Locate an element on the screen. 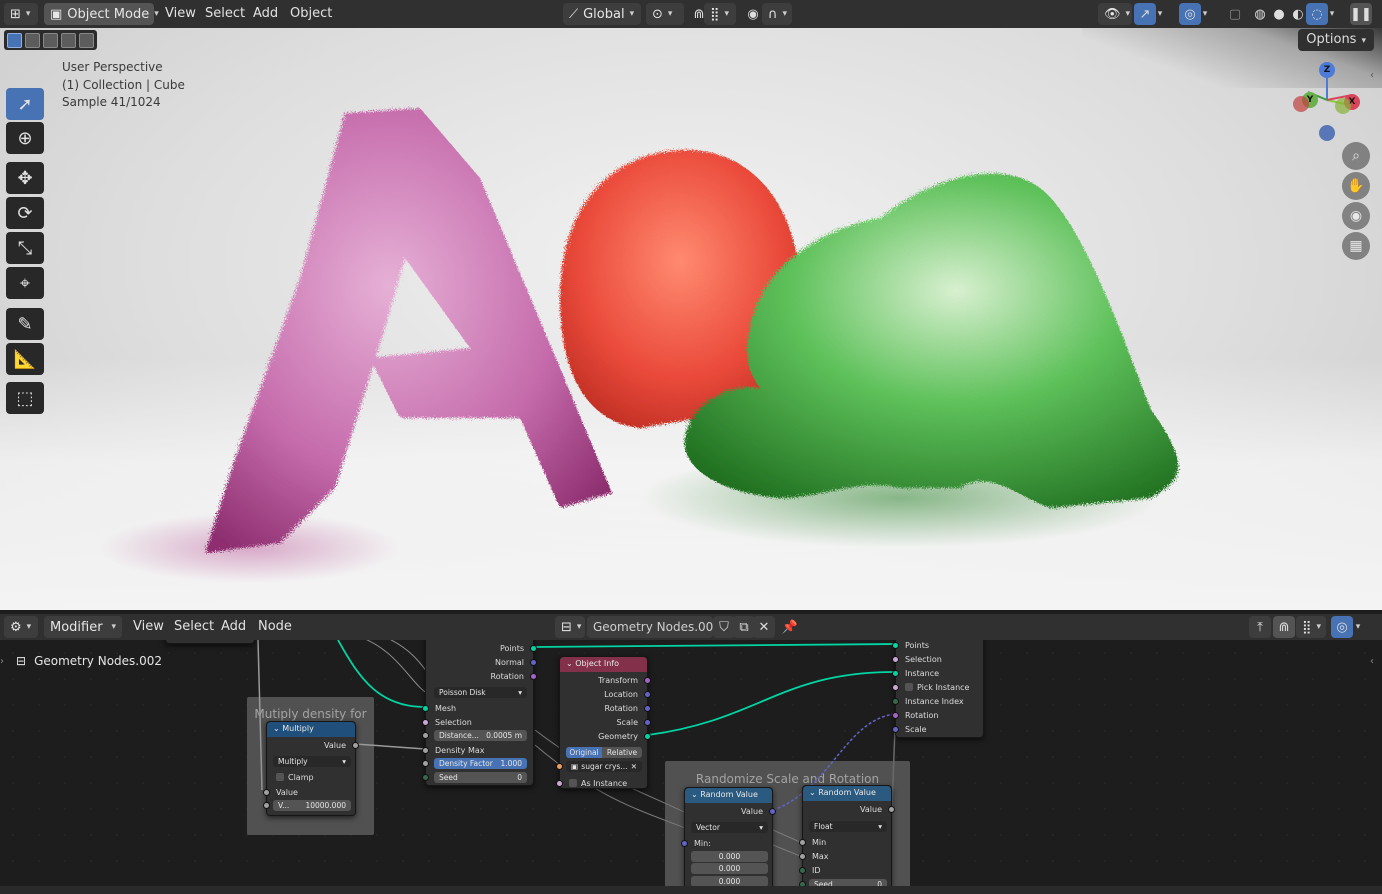 The height and width of the screenshot is (894, 1382). input-mesh-socket is located at coordinates (425, 708).